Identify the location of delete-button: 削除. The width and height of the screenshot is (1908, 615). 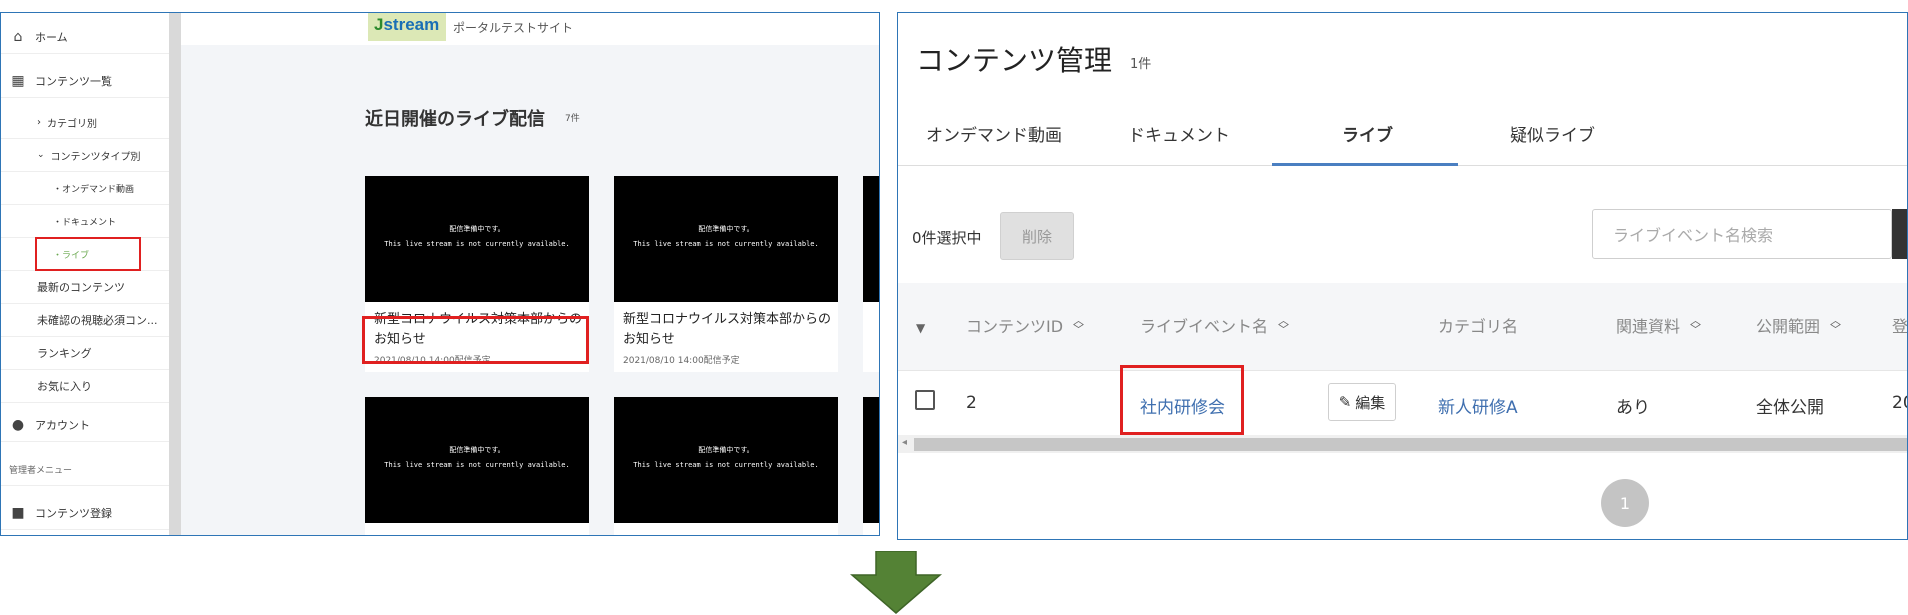
(1037, 236).